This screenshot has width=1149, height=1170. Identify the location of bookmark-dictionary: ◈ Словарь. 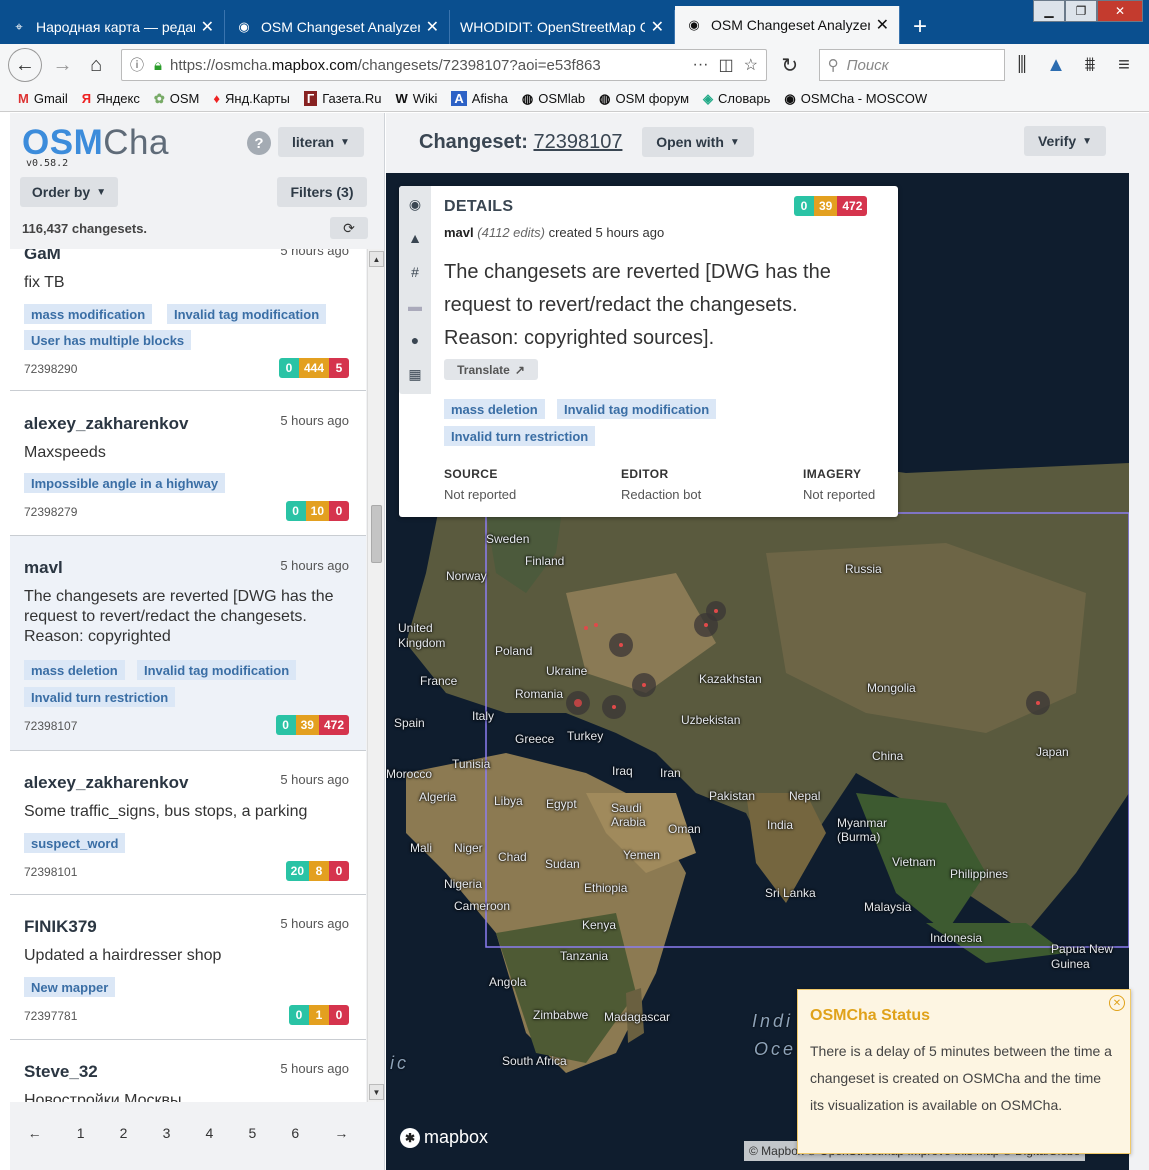
(736, 99).